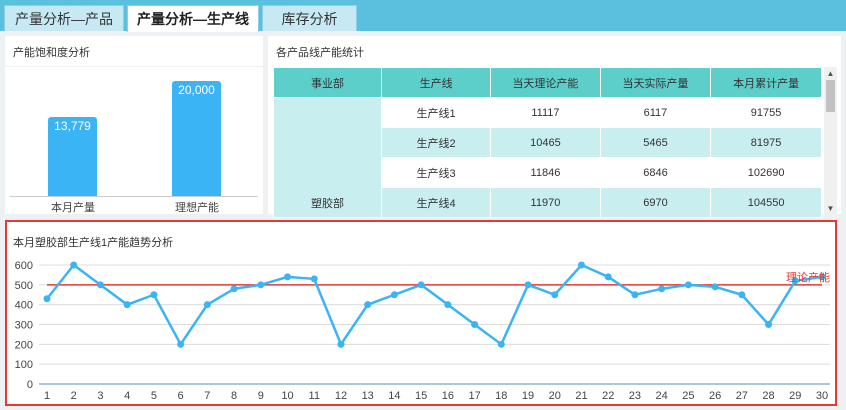 The width and height of the screenshot is (846, 410). What do you see at coordinates (795, 396) in the screenshot?
I see `x-tick-label: 29` at bounding box center [795, 396].